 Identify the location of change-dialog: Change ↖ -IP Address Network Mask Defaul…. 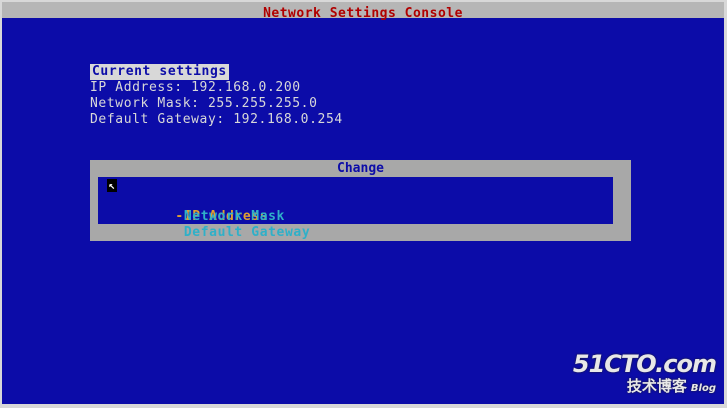
(360, 200).